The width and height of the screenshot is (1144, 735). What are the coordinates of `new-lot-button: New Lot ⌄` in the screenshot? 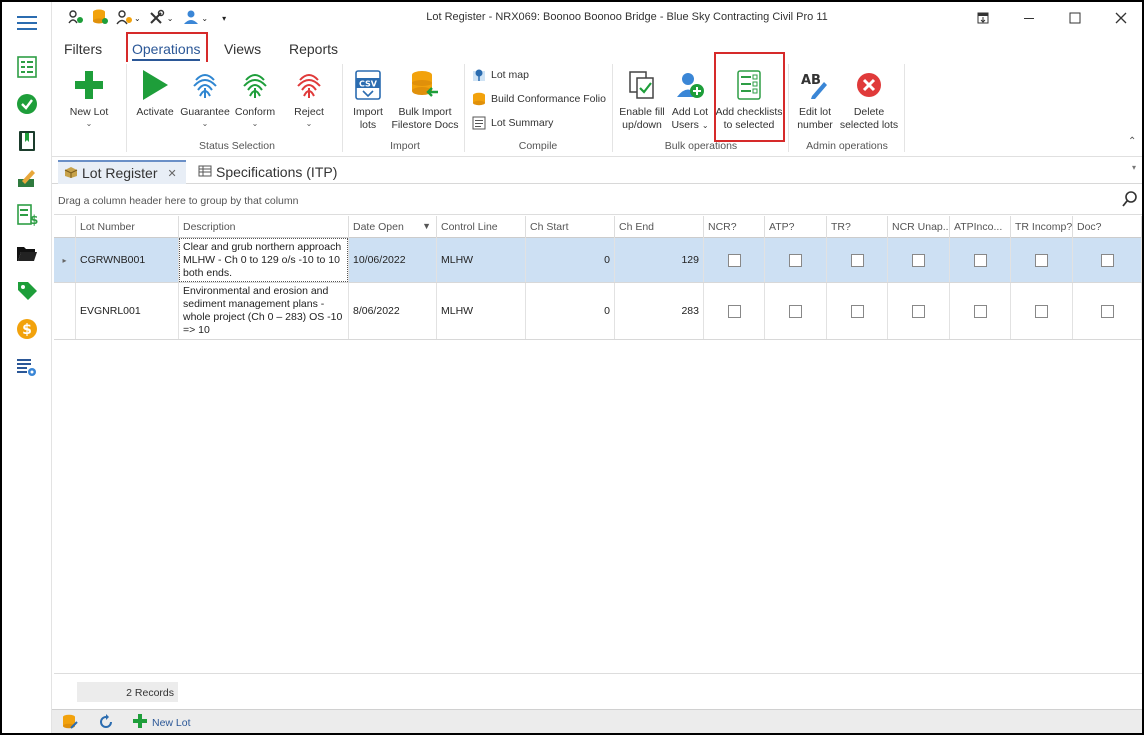 It's located at (89, 98).